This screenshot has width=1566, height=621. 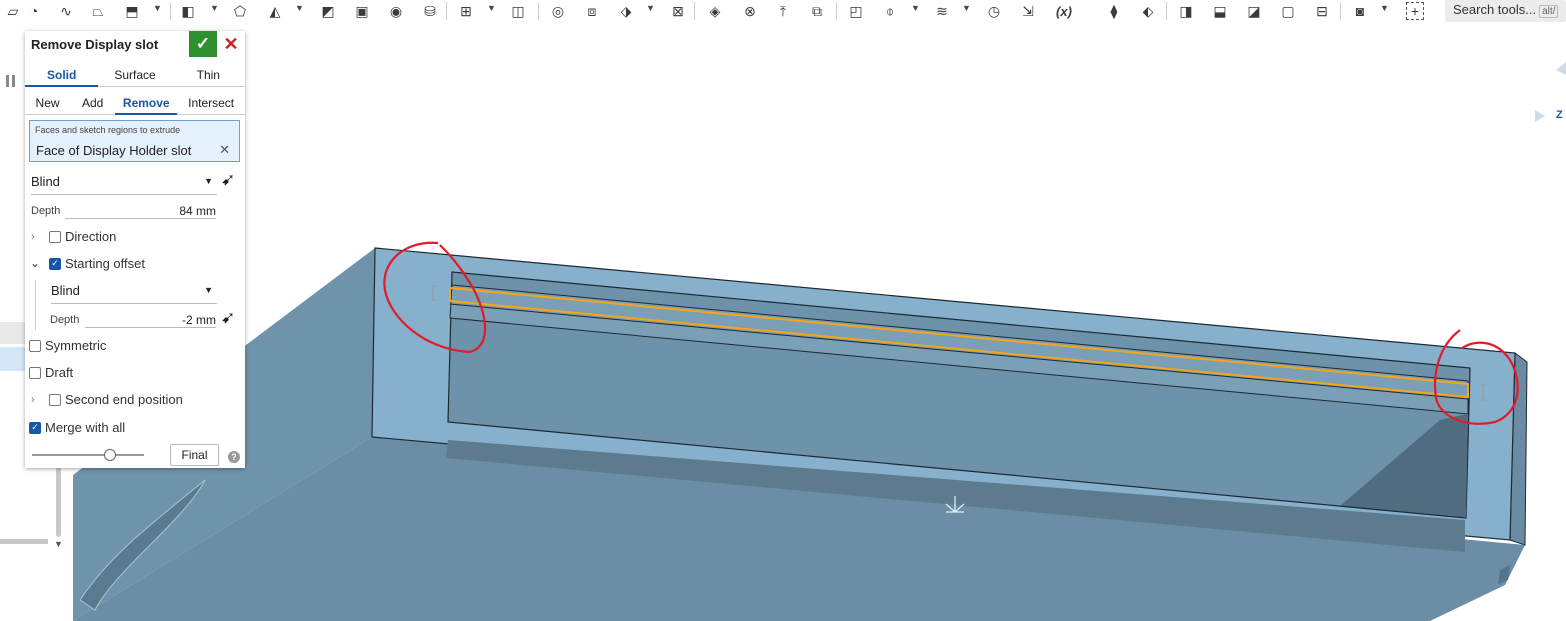 What do you see at coordinates (396, 11) in the screenshot?
I see `hole-icon: ◉` at bounding box center [396, 11].